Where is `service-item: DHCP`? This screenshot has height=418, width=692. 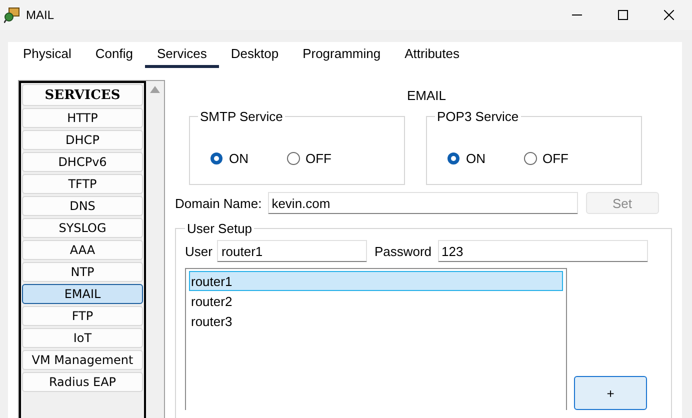 service-item: DHCP is located at coordinates (82, 140).